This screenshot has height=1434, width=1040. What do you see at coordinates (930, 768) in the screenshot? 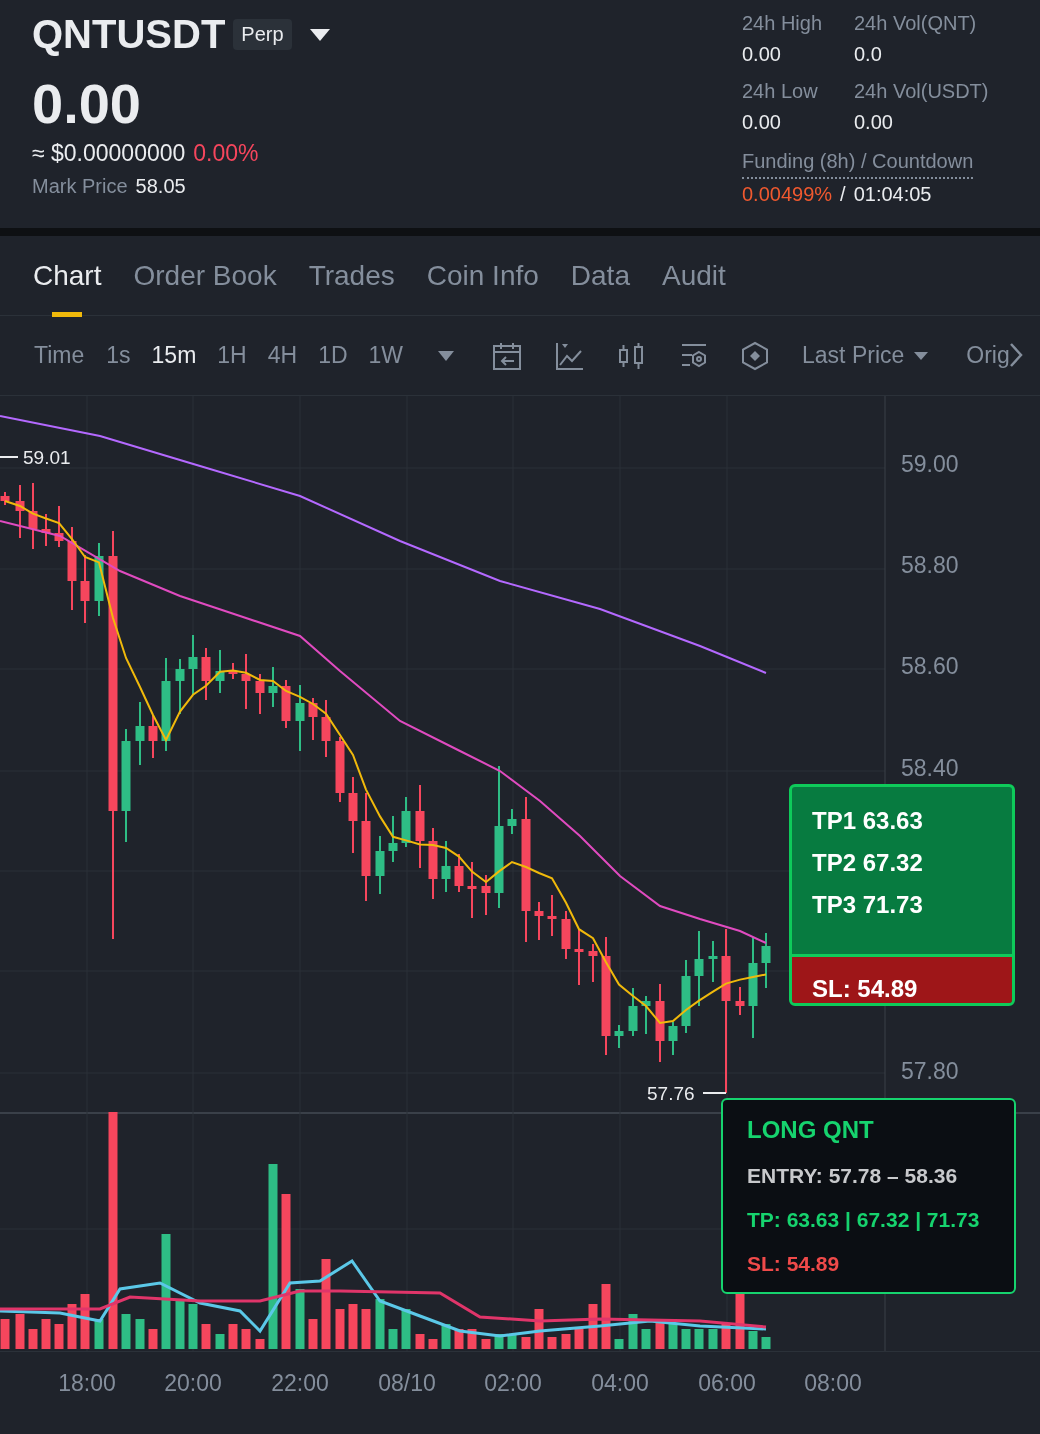
I see `price-axis-label: 58.40` at bounding box center [930, 768].